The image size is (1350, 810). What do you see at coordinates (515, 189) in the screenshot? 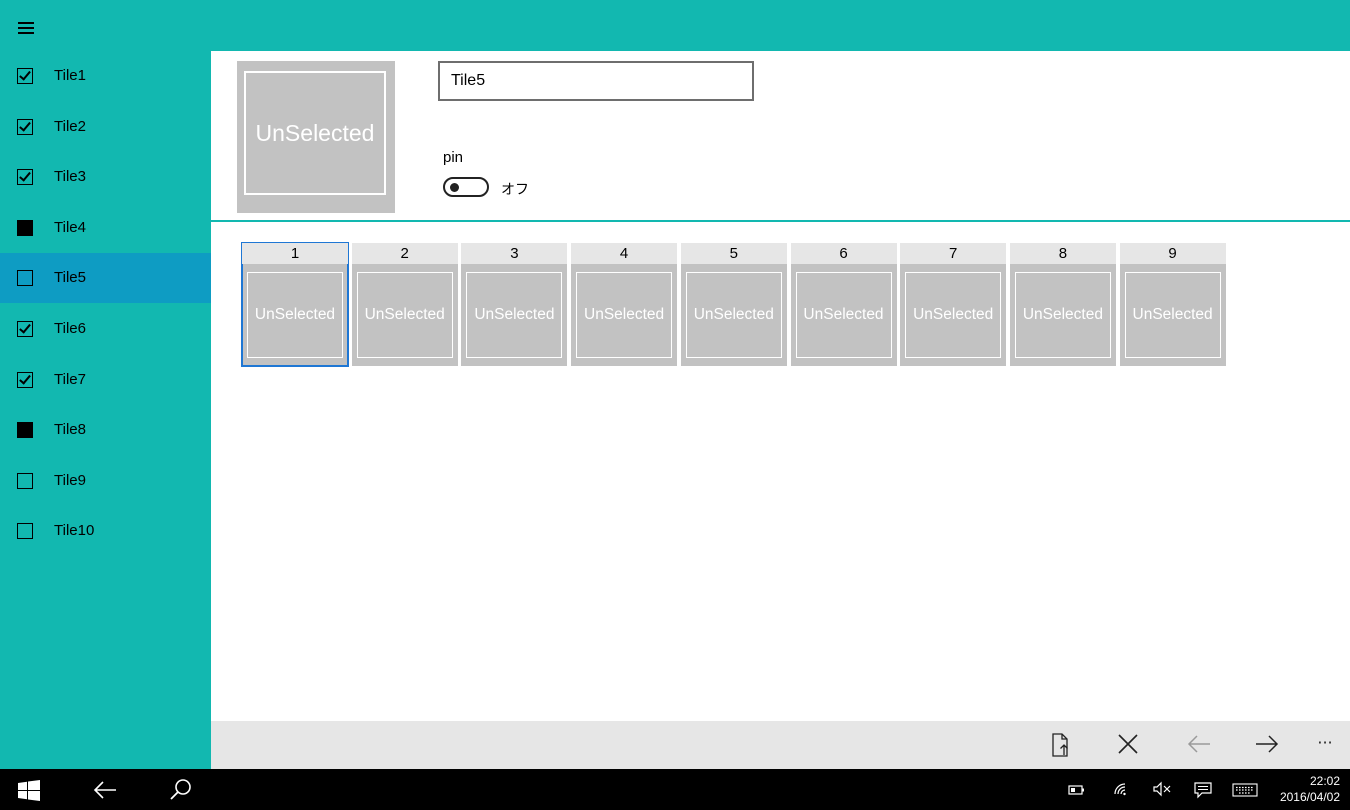
I see `pin-toggle-state: オフ` at bounding box center [515, 189].